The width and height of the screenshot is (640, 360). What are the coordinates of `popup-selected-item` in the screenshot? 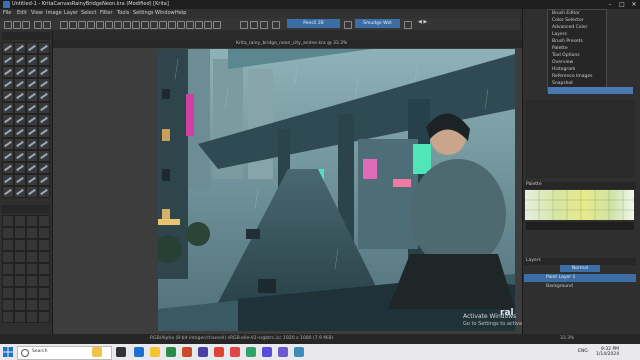 It's located at (590, 90).